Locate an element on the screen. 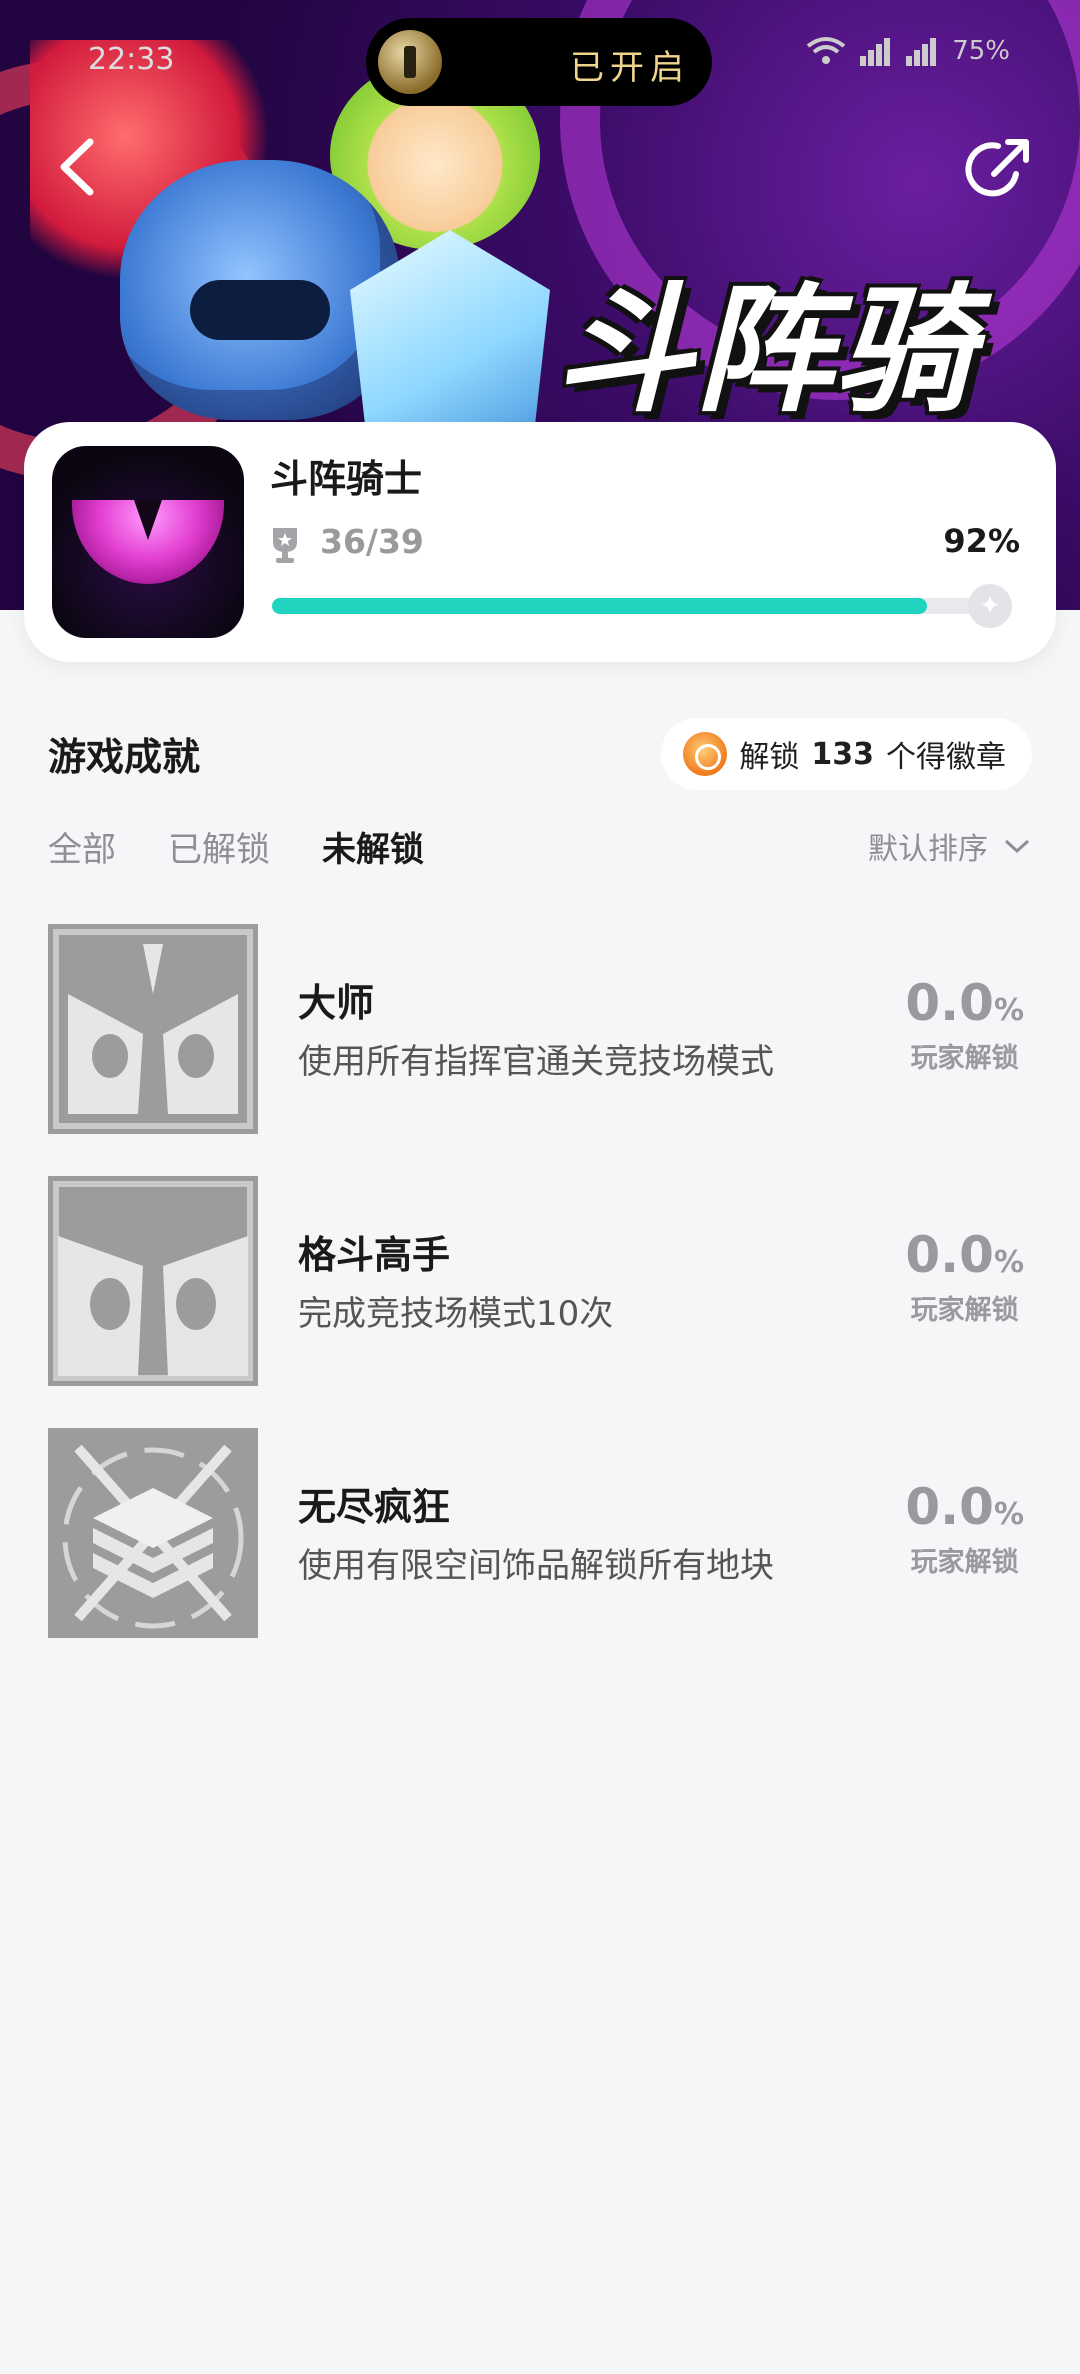 The image size is (1080, 2374). tab-all: 全部 is located at coordinates (82, 846).